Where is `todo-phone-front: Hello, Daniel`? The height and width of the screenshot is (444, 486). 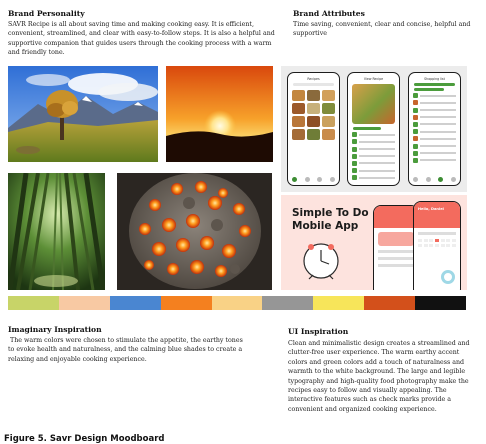 todo-phone-front: Hello, Daniel is located at coordinates (437, 245).